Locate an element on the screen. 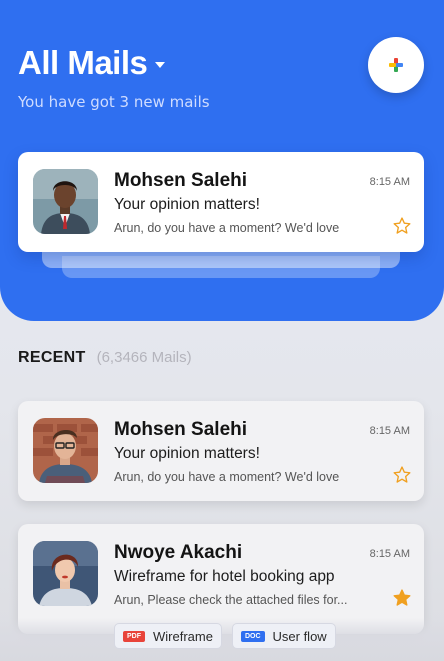 The width and height of the screenshot is (444, 661). attachment-user-flow: DOC User flow is located at coordinates (283, 636).